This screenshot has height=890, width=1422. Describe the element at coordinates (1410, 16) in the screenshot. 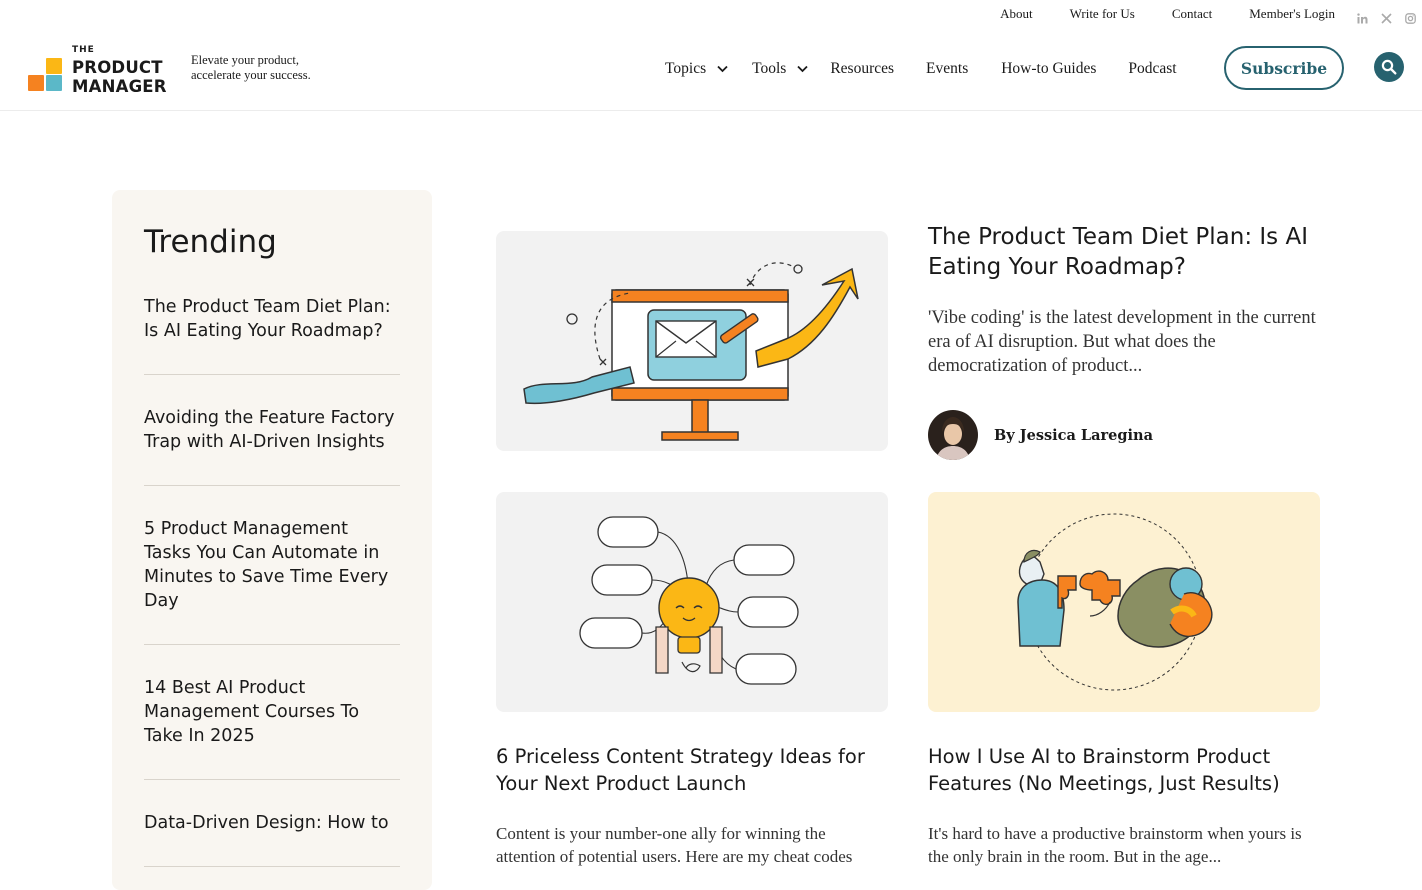

I see `instagram-icon` at that location.